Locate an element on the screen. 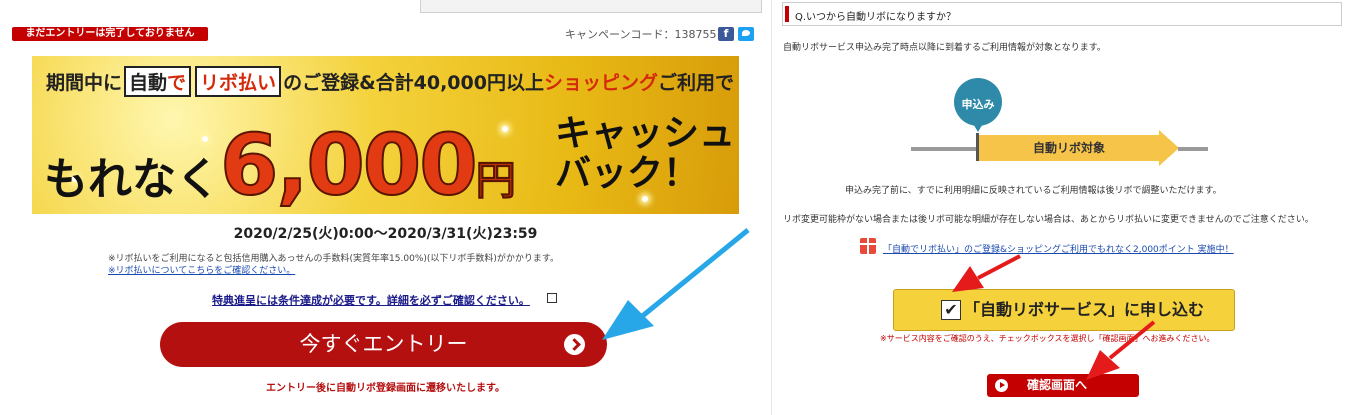 This screenshot has height=415, width=1367. blue-arrow is located at coordinates (676, 284).